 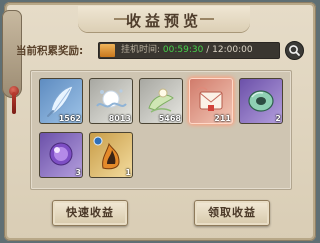 I want to click on accumulated-rewards-label: 当前积累奖励:, so click(x=50, y=51).